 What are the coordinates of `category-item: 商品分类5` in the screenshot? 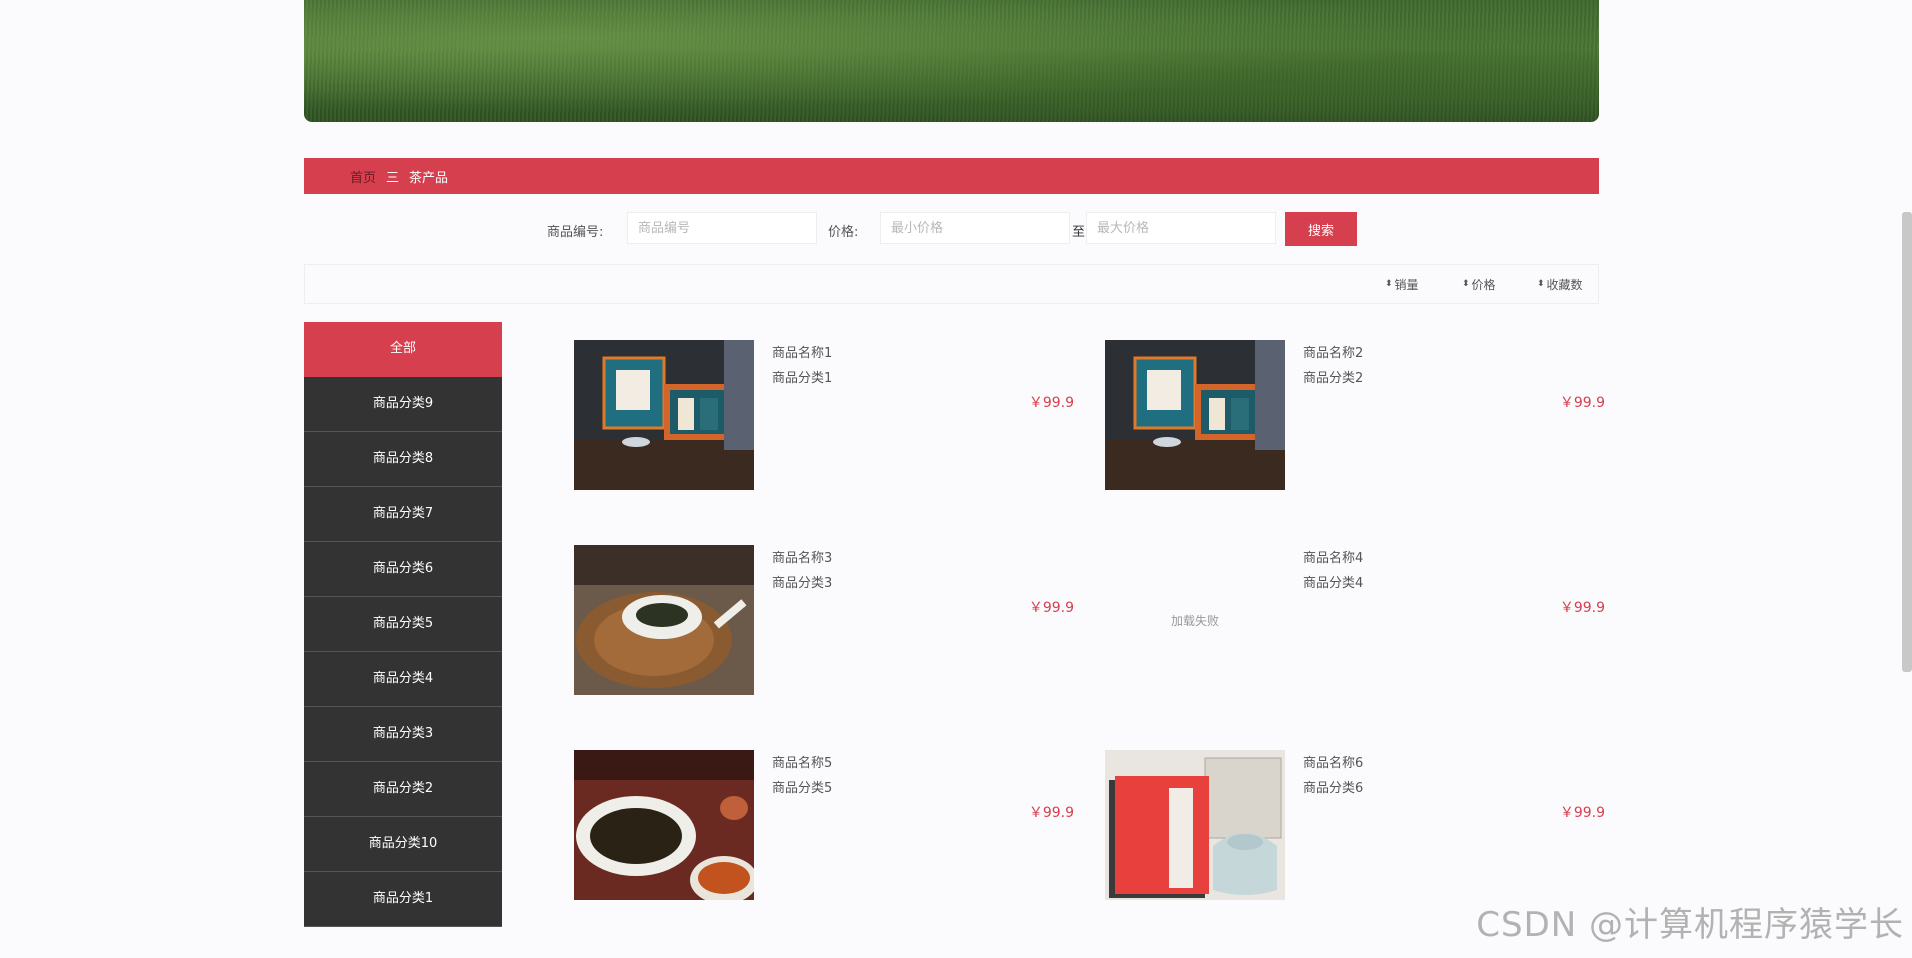 It's located at (403, 624).